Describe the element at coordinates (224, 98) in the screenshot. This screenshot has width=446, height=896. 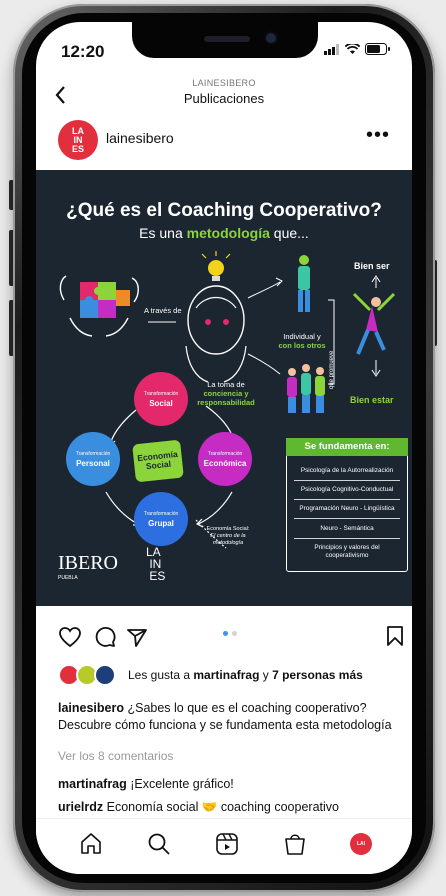
I see `page-title: Publicaciones` at that location.